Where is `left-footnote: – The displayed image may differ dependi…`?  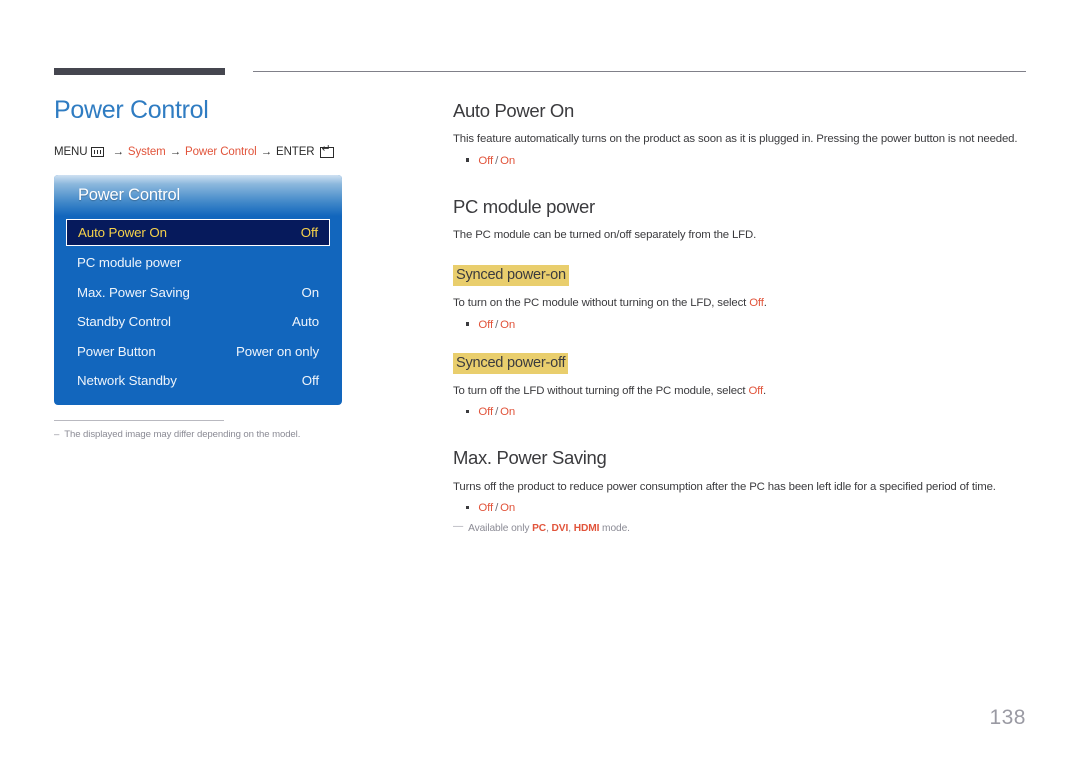 left-footnote: – The displayed image may differ dependi… is located at coordinates (239, 434).